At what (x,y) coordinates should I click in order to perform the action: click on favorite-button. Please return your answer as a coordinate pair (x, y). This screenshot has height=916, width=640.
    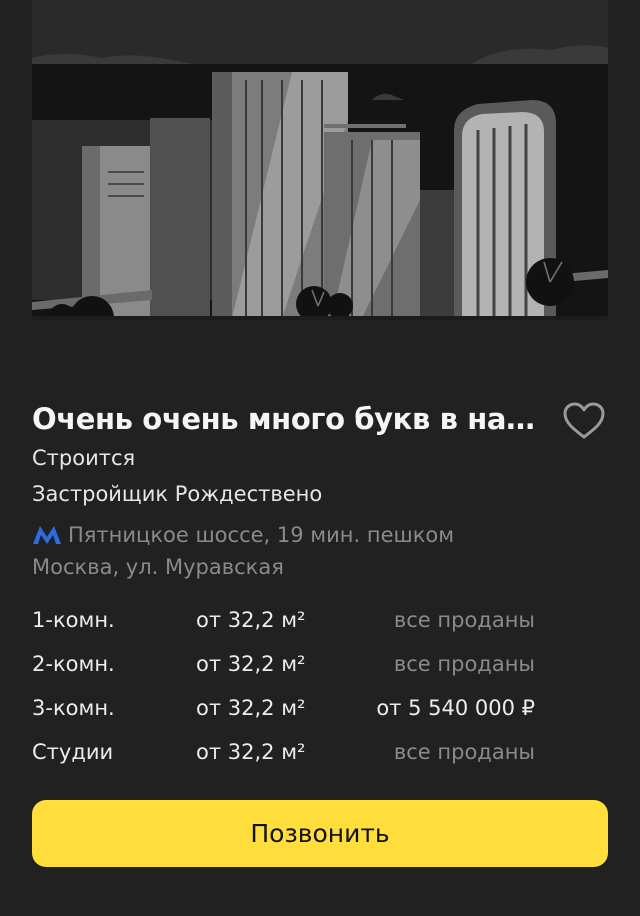
    Looking at the image, I should click on (584, 421).